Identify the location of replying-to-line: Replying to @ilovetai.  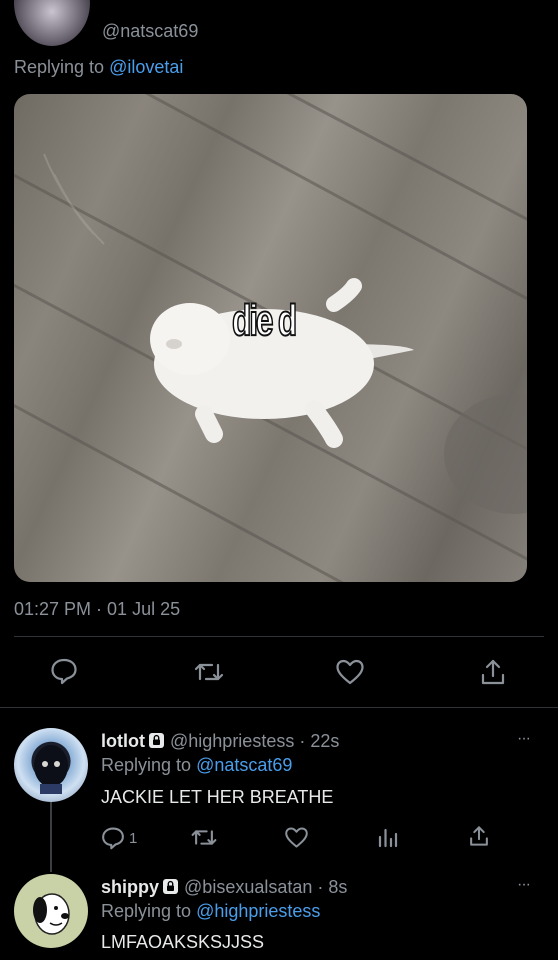
(98, 67).